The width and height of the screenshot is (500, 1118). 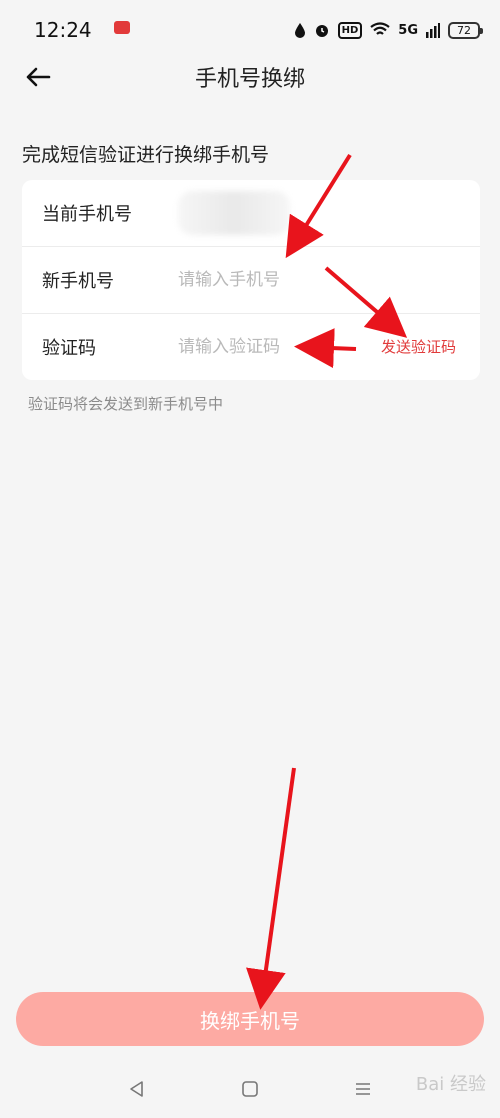 What do you see at coordinates (146, 155) in the screenshot?
I see `section-title: 完成短信验证进行换绑手机号` at bounding box center [146, 155].